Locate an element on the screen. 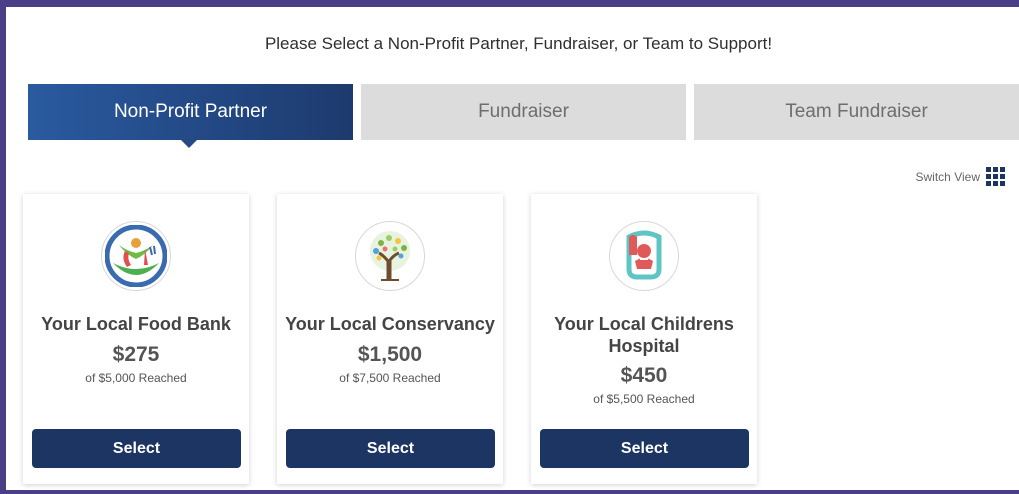  partner-name: Your Local Food Bank is located at coordinates (136, 324).